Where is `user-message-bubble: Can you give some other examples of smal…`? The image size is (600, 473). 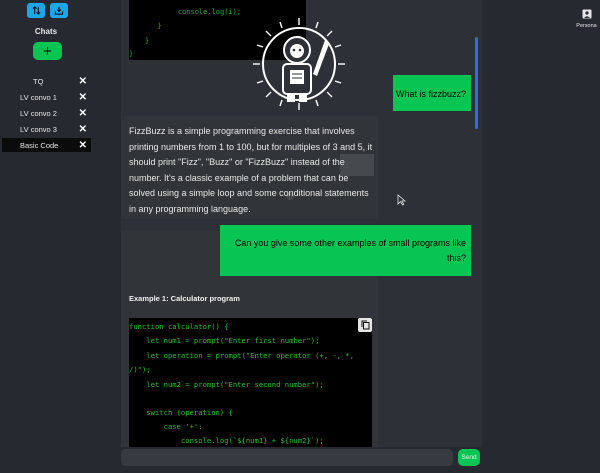
user-message-bubble: Can you give some other examples of smal… is located at coordinates (345, 250).